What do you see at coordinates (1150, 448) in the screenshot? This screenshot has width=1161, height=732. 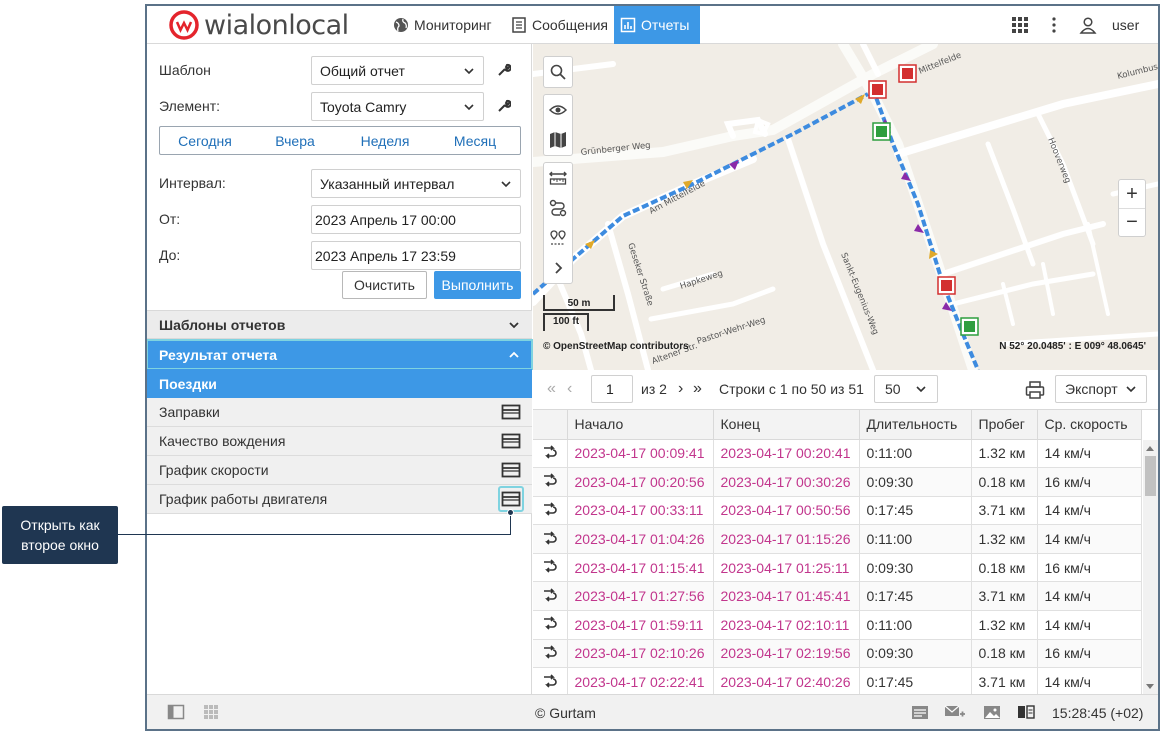 I see `scroll-up-arrow` at bounding box center [1150, 448].